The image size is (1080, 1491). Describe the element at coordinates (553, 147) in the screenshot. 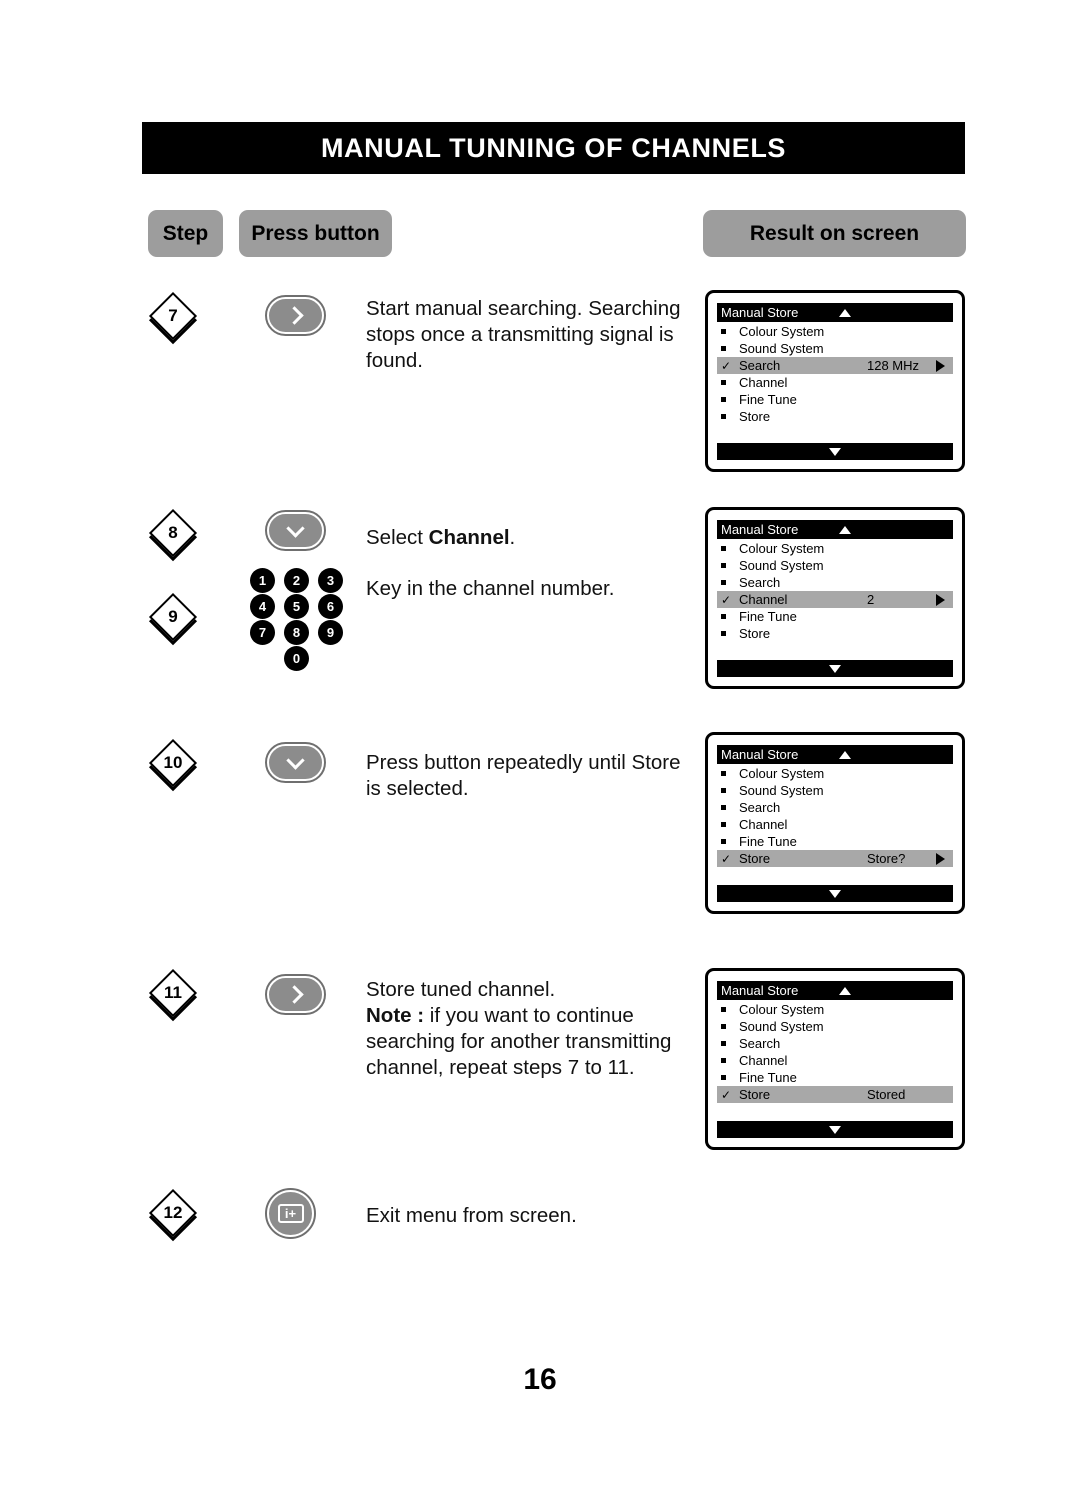

I see `page-title: MANUAL TUNNING OF CHANNELS` at that location.